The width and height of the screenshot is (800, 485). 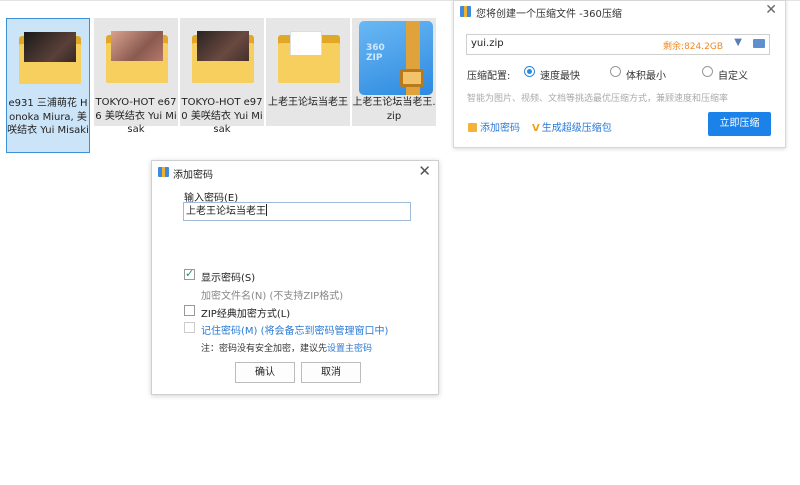 I want to click on radio-smallest-label: 体积最小, so click(x=646, y=74).